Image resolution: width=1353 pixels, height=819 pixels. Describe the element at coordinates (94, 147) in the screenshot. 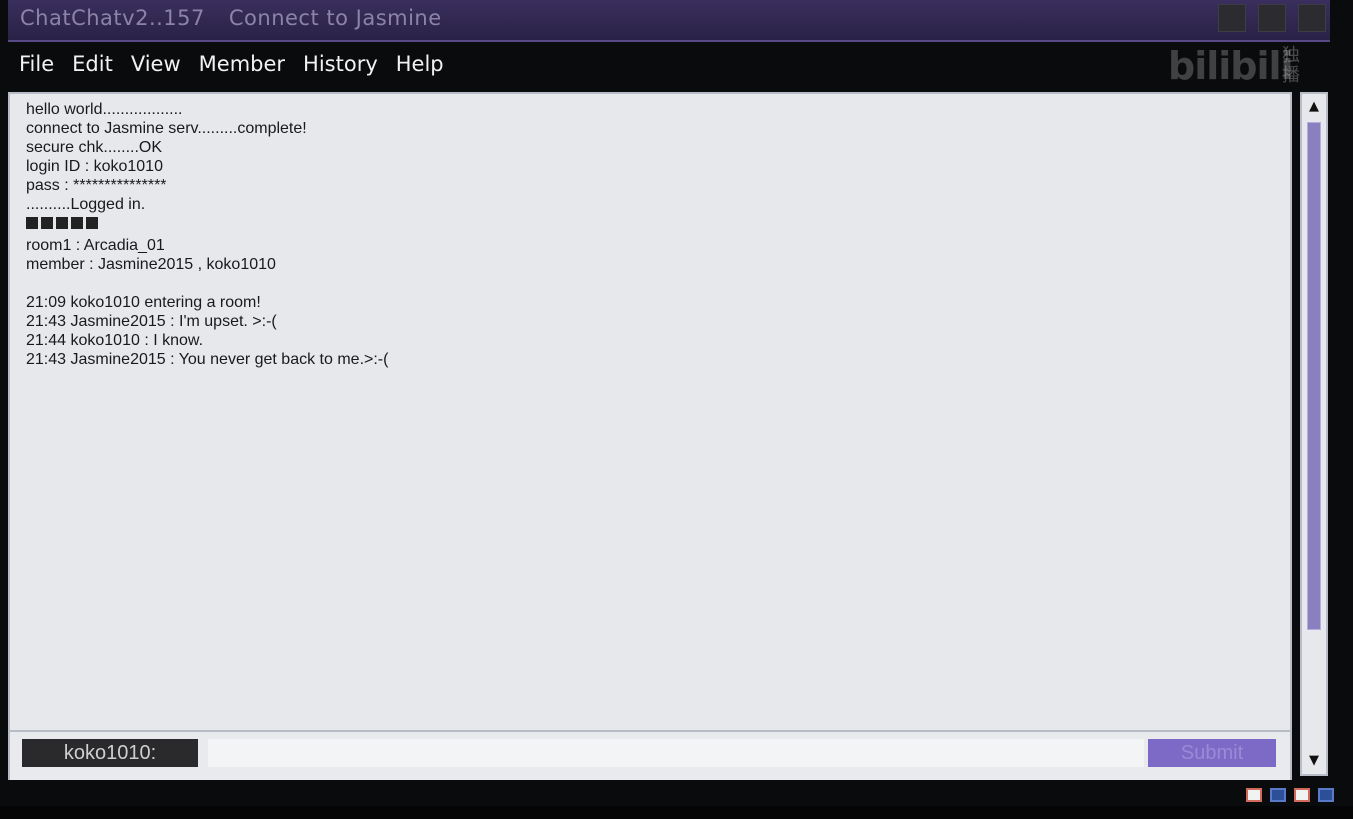

I see `log-line: secure chk........OK` at that location.